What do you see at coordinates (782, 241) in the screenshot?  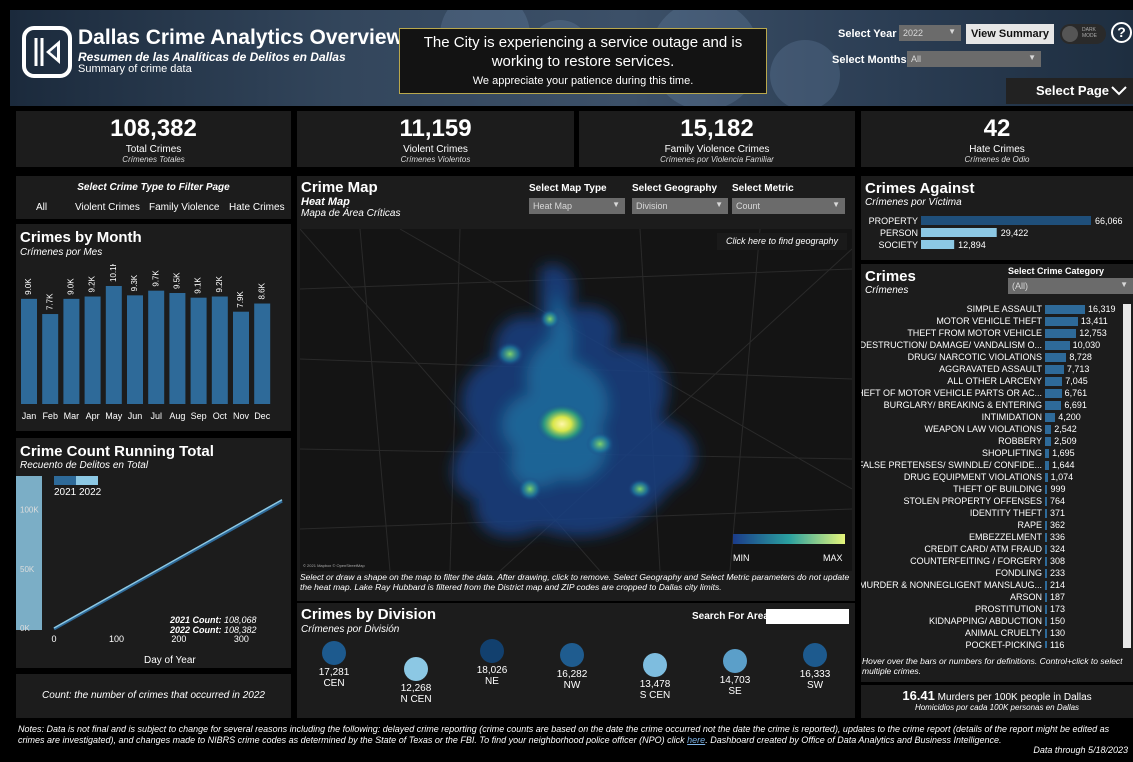 I see `find-geography-button: Click here to find geography` at bounding box center [782, 241].